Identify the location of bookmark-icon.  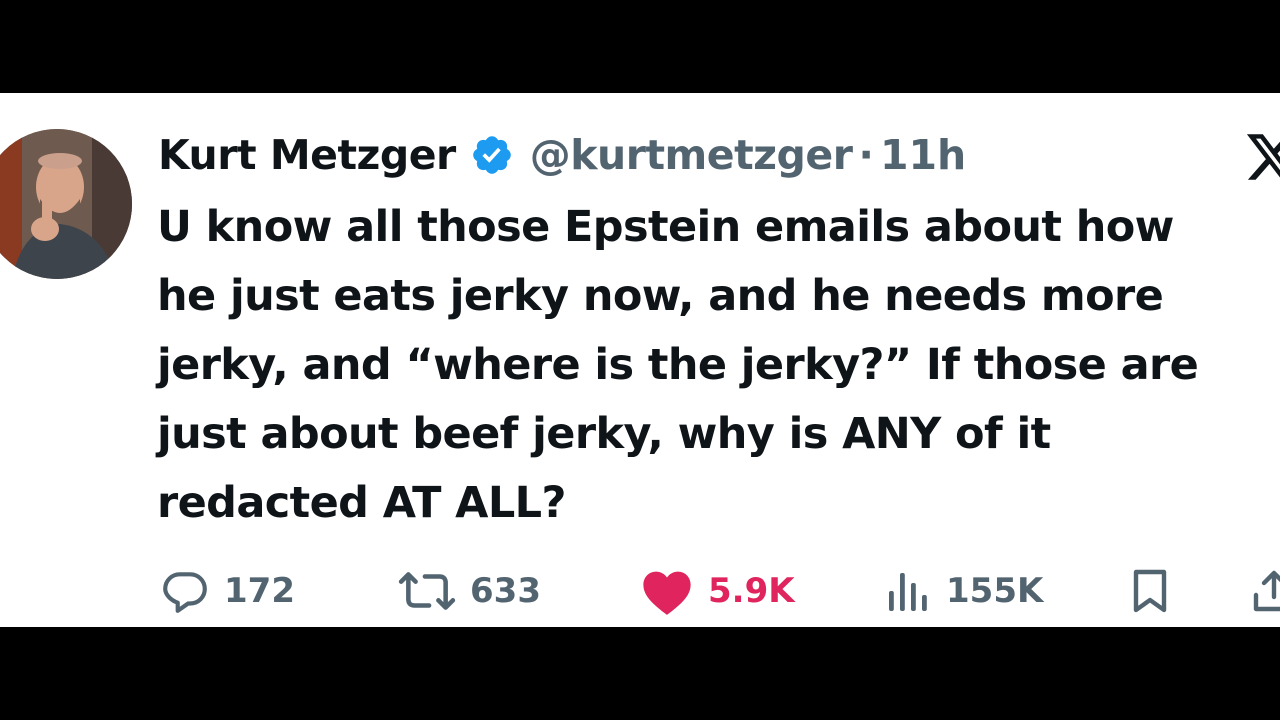
(1150, 591).